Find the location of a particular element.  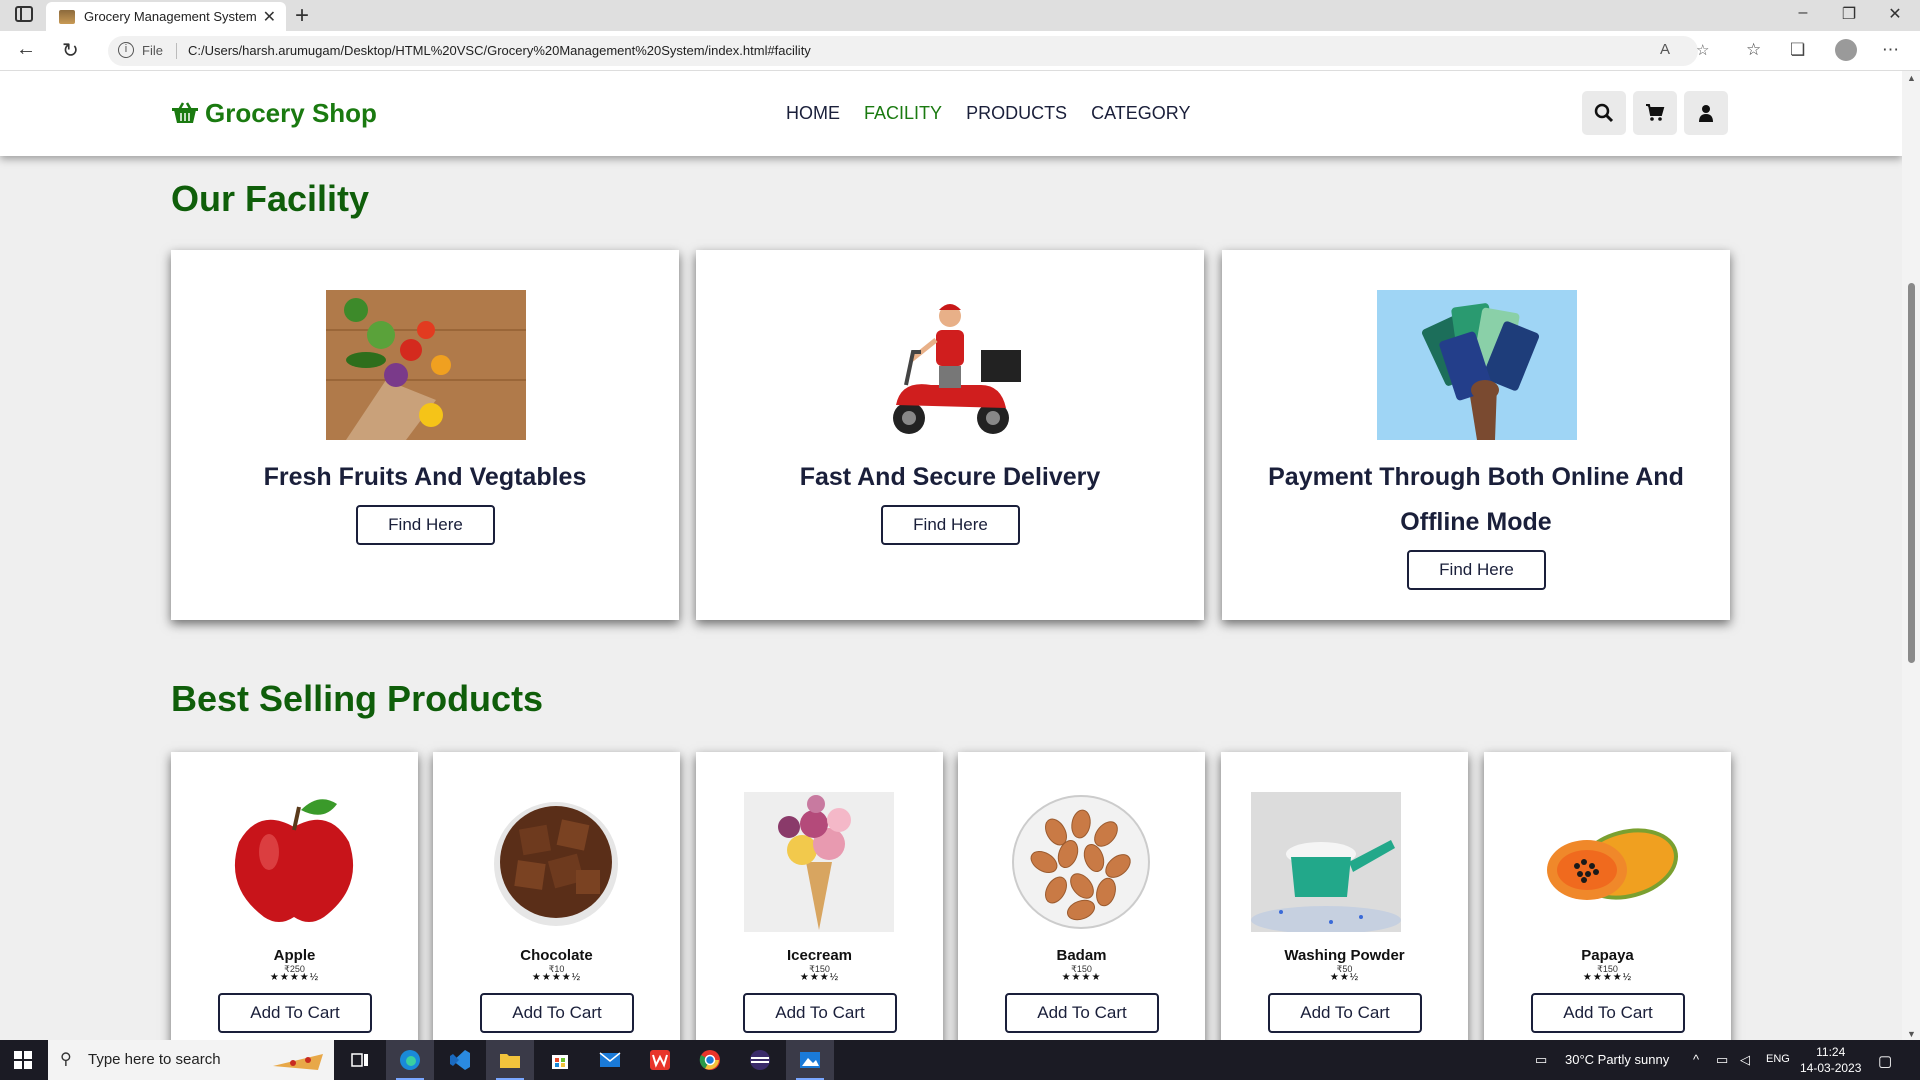

mail-app-icon is located at coordinates (610, 1060).